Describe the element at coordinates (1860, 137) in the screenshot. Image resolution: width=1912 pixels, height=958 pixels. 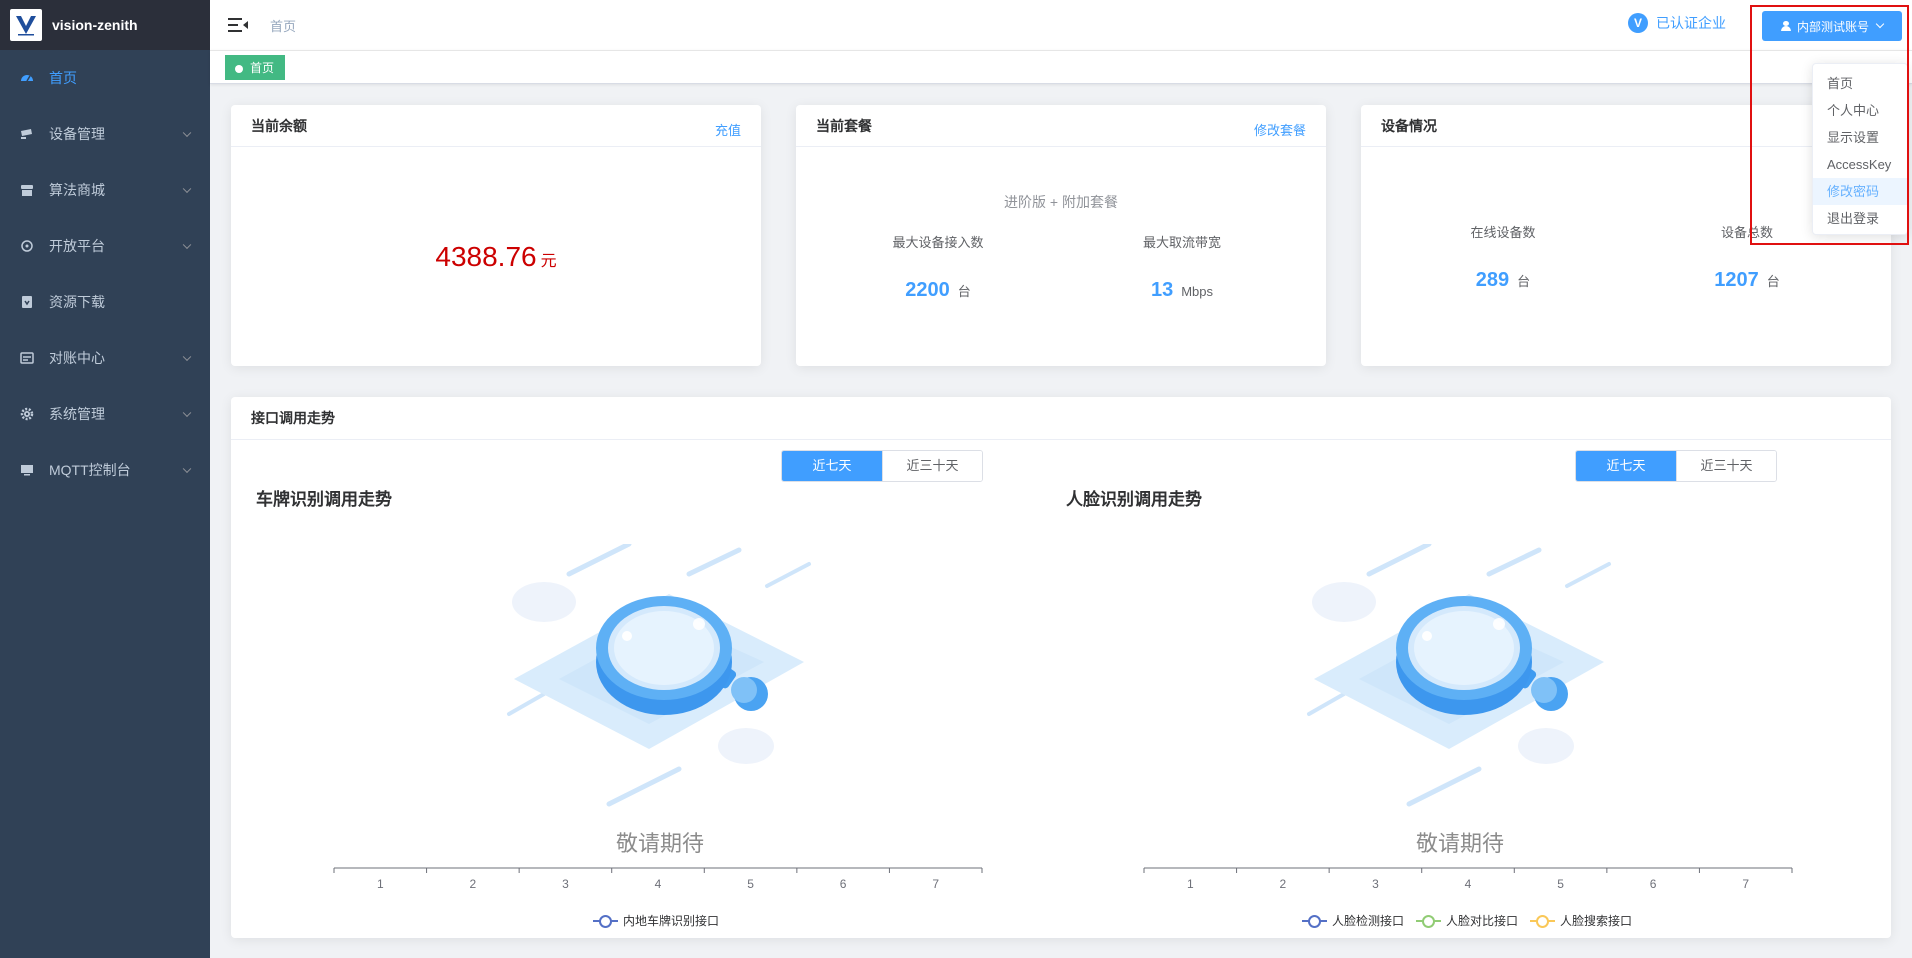
I see `dropdown-item: 显示设置` at that location.